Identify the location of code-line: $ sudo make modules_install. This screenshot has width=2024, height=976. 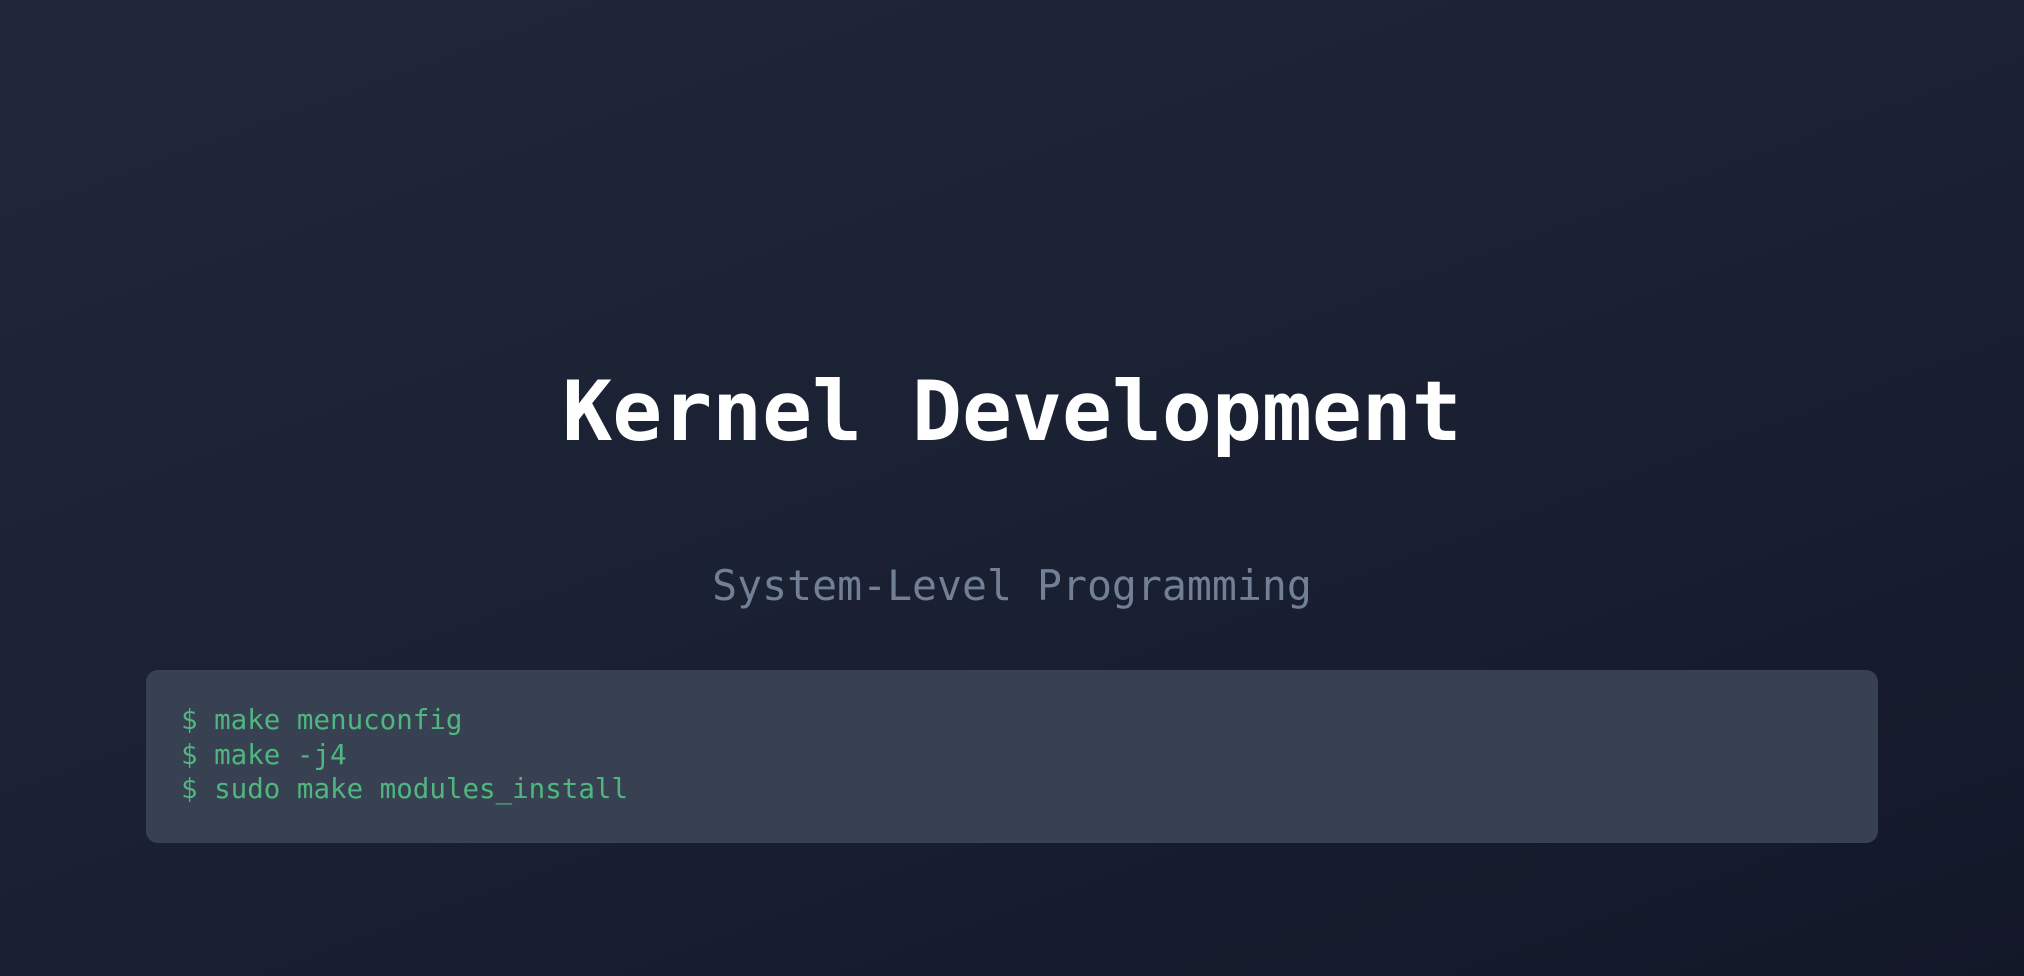
(405, 789).